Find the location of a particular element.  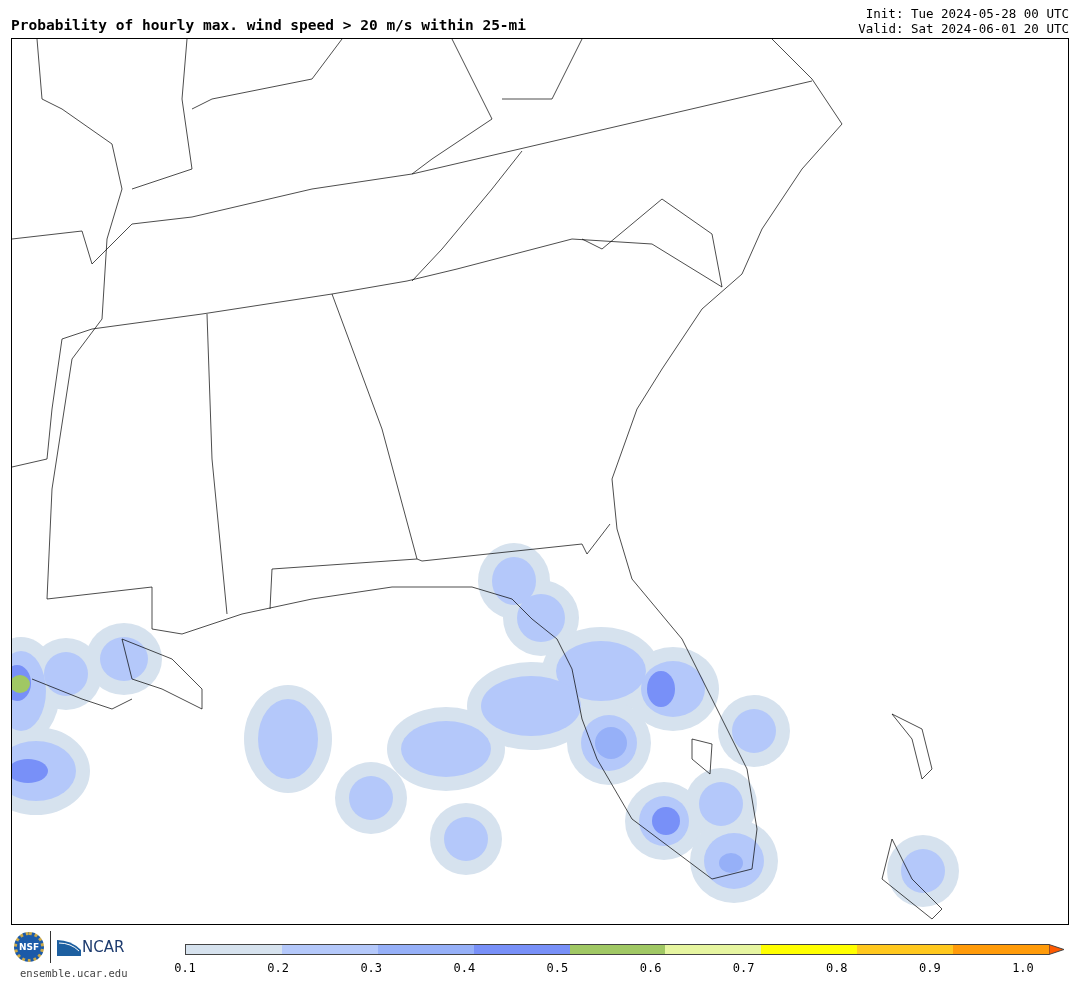

colorbar-tick-label: 0.4 is located at coordinates (464, 968).